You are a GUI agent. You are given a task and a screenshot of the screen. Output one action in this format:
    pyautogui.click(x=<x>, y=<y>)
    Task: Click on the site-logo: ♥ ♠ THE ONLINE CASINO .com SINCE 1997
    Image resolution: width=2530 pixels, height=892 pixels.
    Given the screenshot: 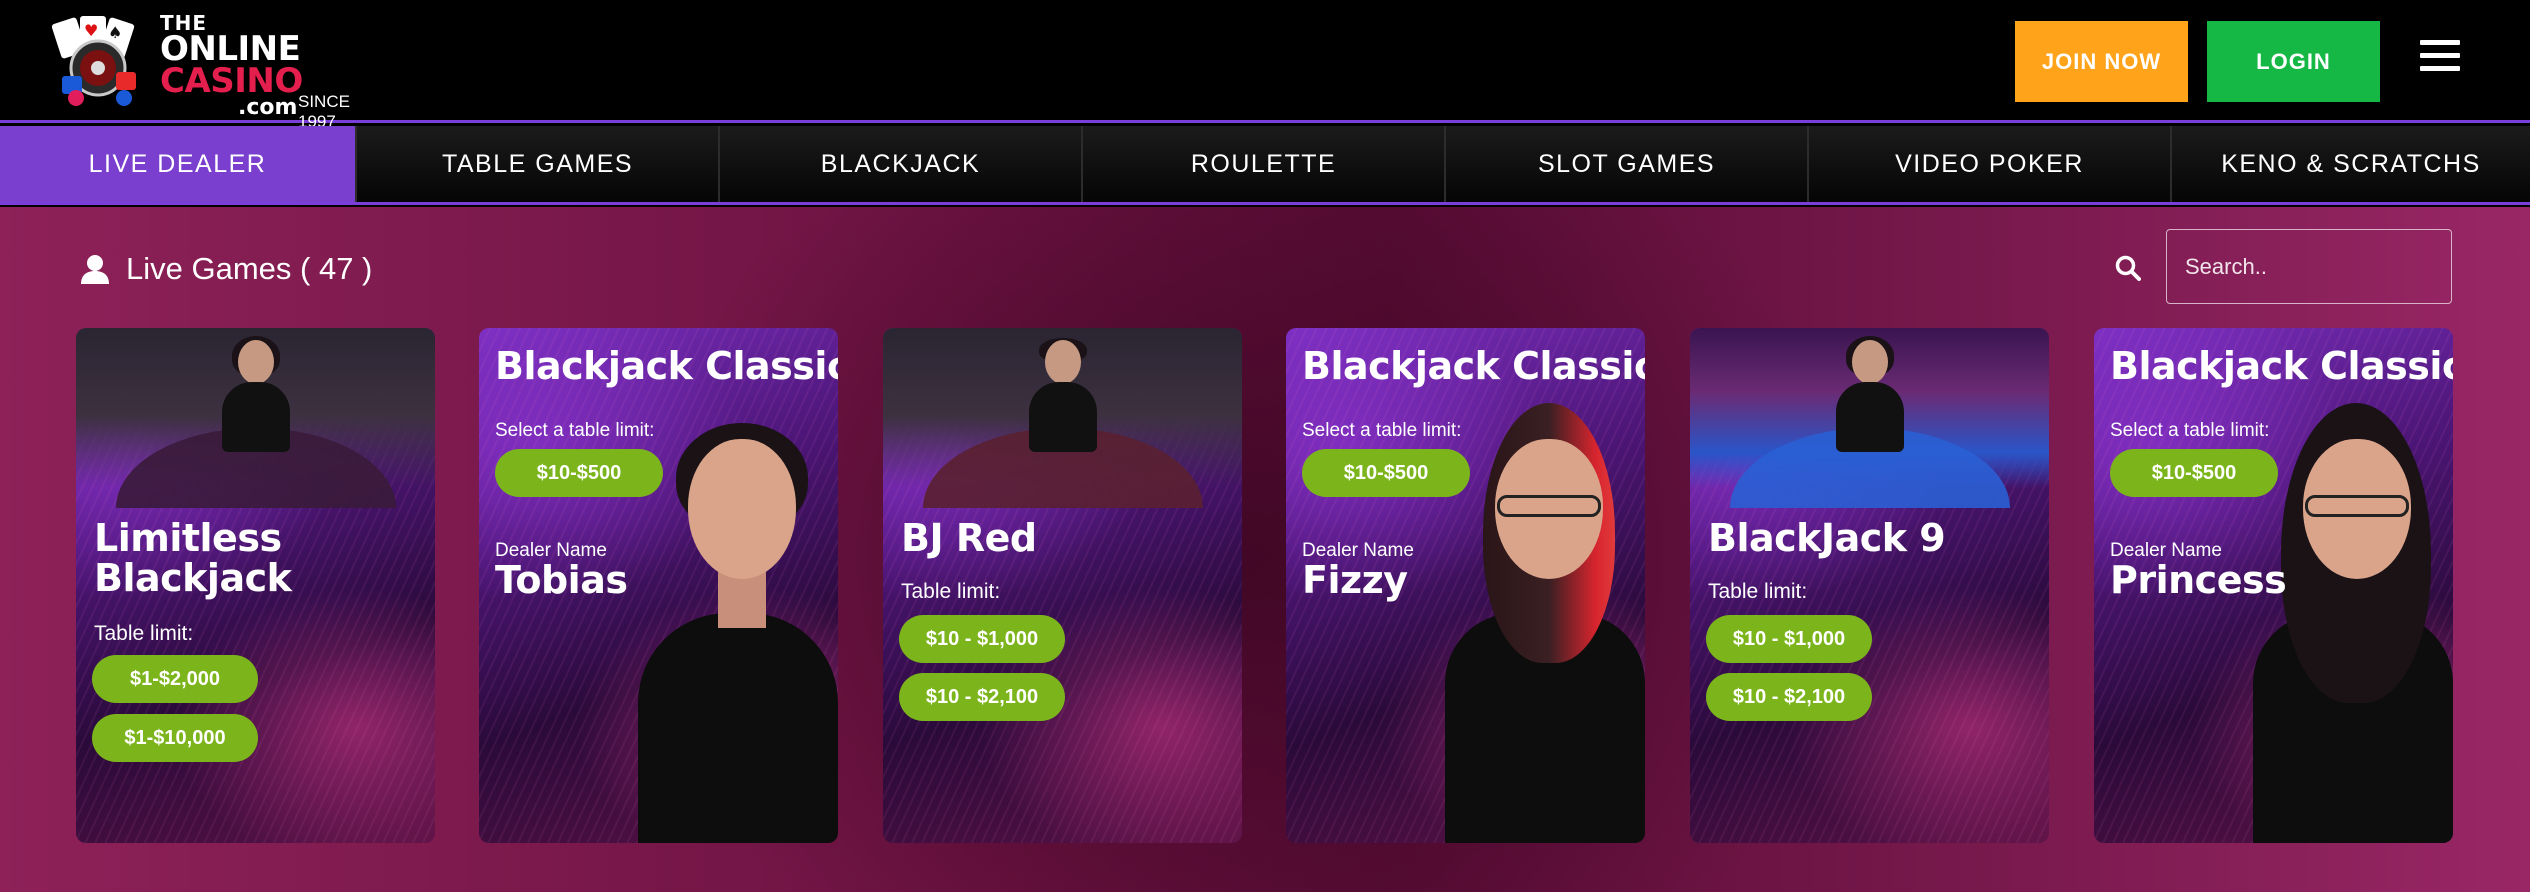 What is the action you would take?
    pyautogui.click(x=216, y=72)
    